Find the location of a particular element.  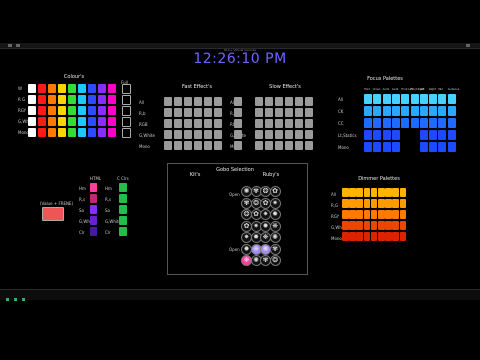

gobo-button: ✾ is located at coordinates (275, 249).